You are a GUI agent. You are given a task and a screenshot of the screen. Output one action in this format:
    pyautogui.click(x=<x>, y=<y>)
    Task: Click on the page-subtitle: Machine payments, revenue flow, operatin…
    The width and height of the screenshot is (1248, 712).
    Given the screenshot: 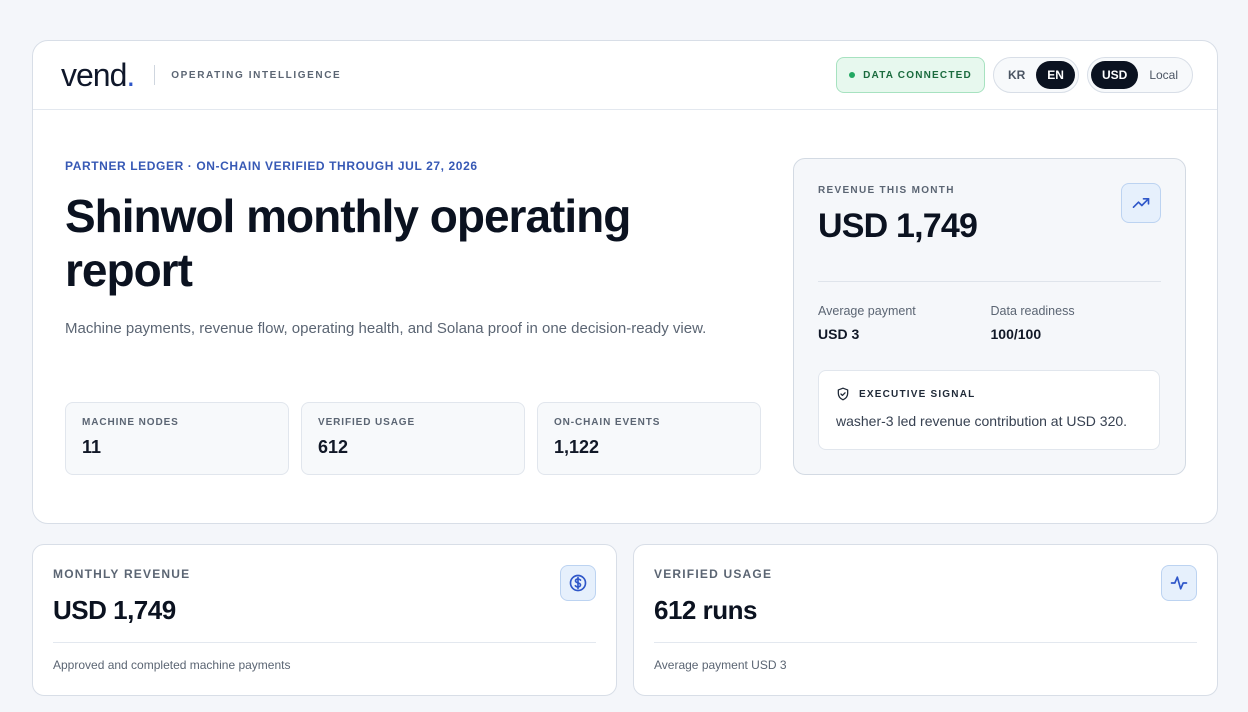 What is the action you would take?
    pyautogui.click(x=386, y=328)
    